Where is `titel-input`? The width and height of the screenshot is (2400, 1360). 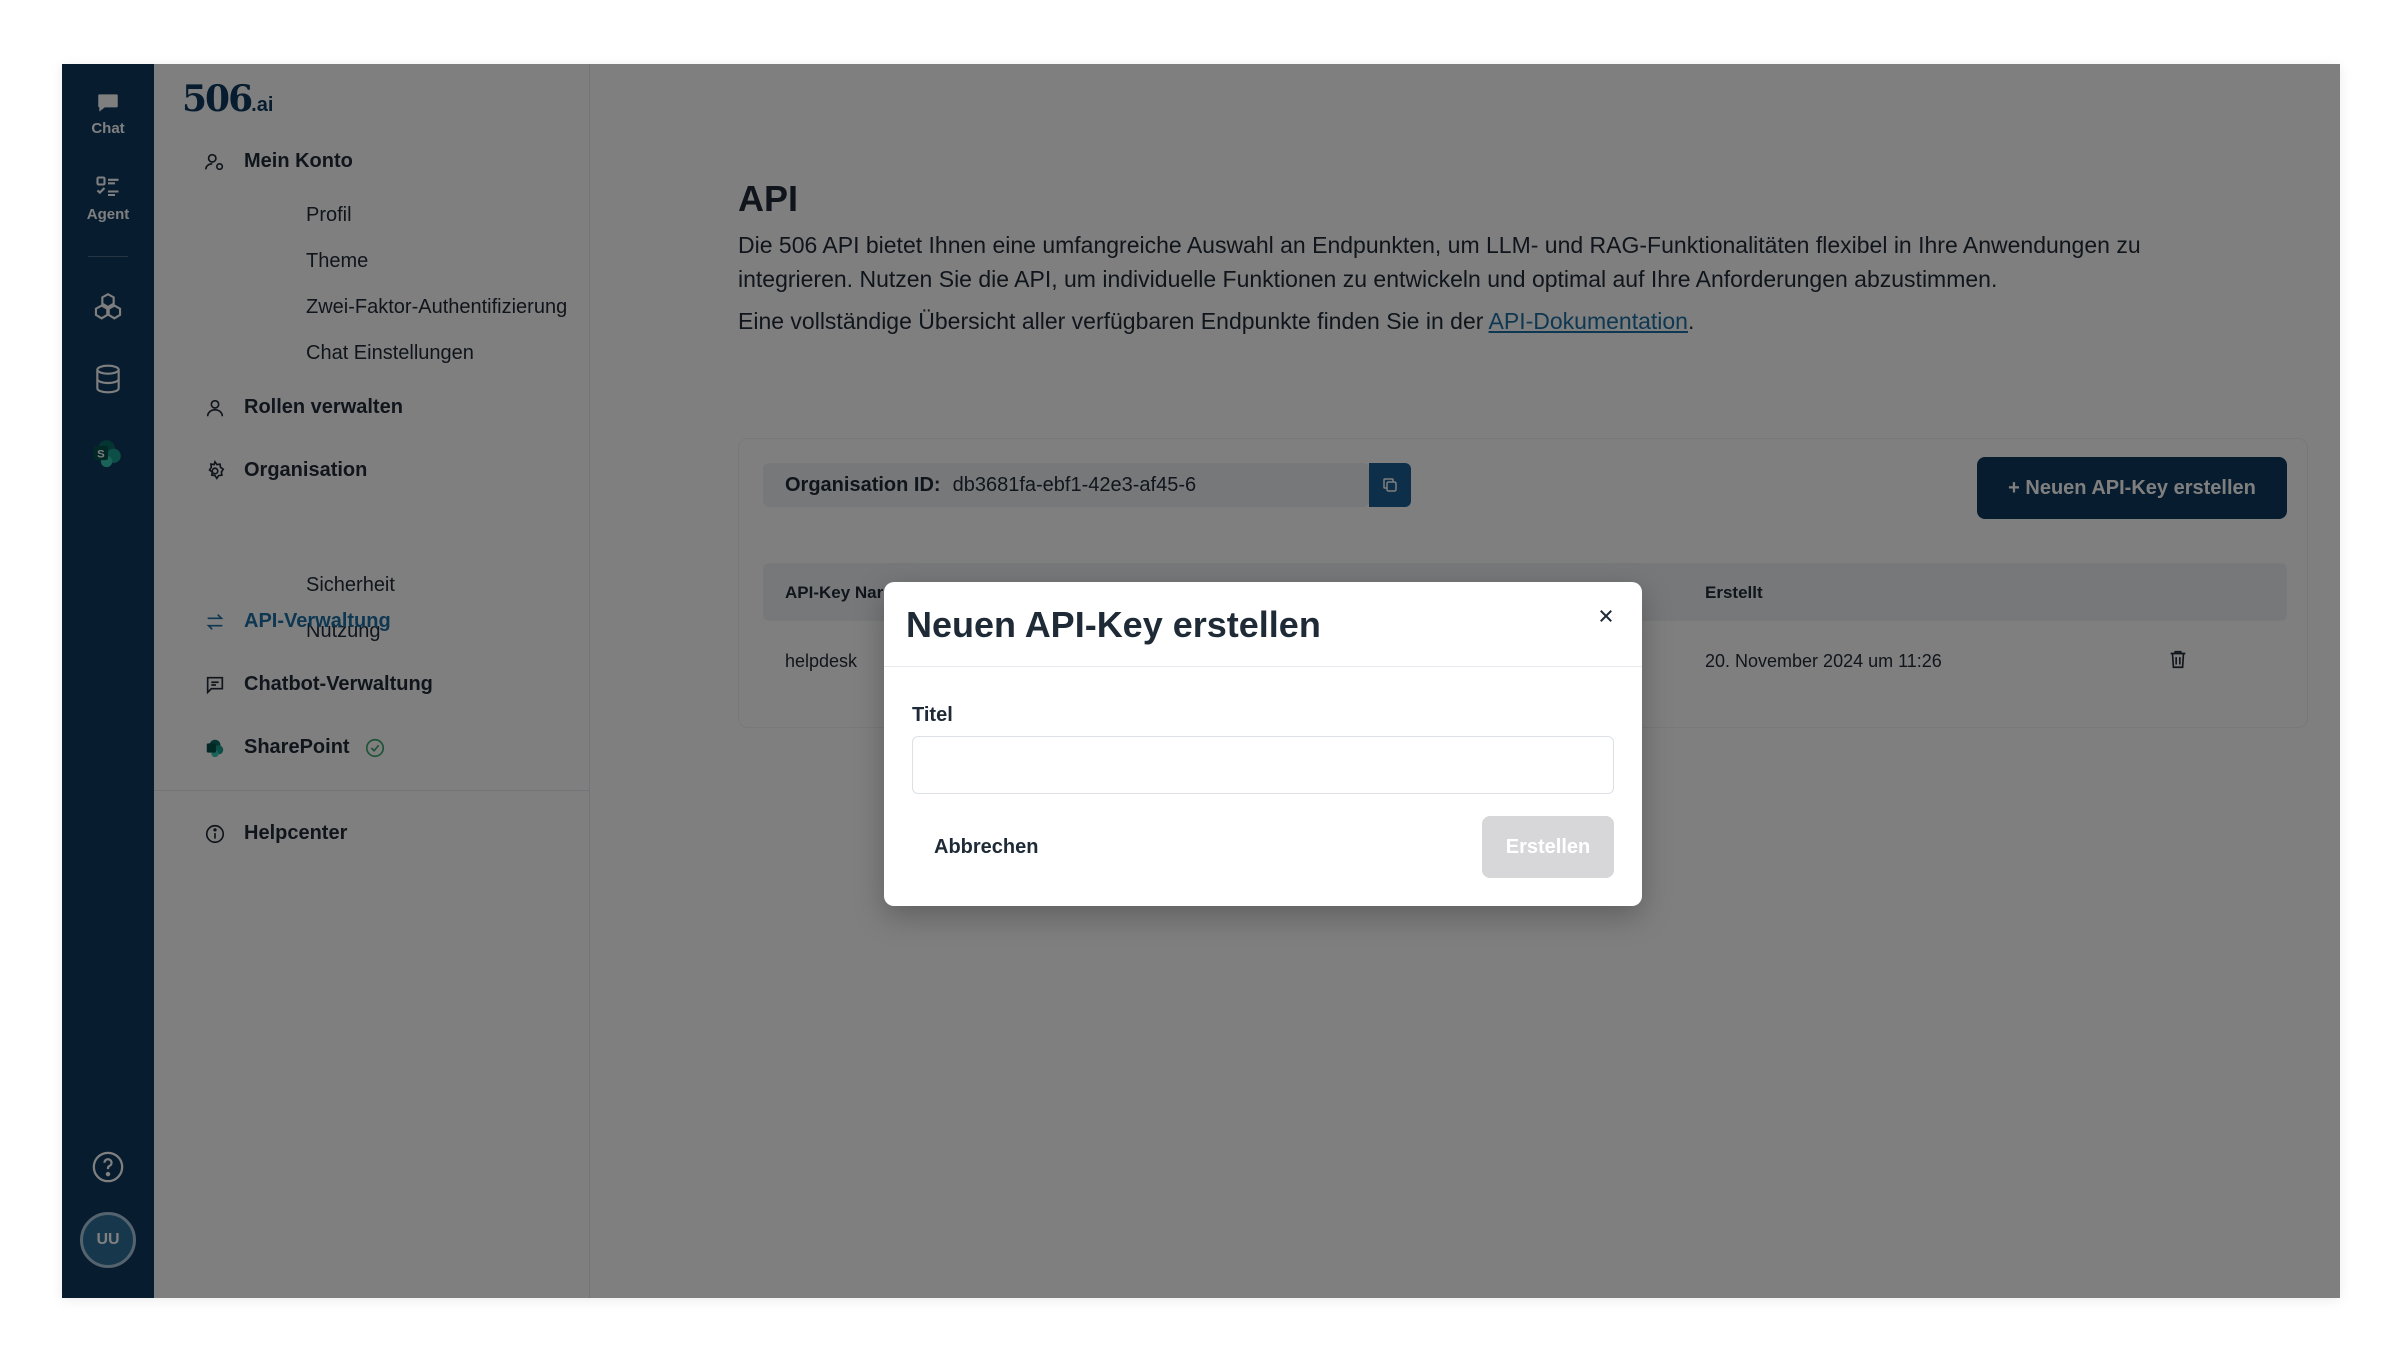 titel-input is located at coordinates (1263, 765).